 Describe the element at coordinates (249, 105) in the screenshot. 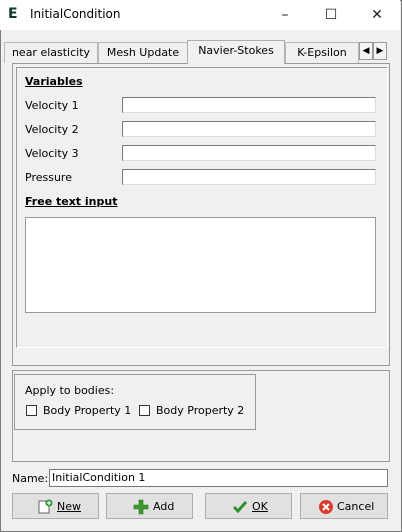

I see `velocity-1-input` at that location.